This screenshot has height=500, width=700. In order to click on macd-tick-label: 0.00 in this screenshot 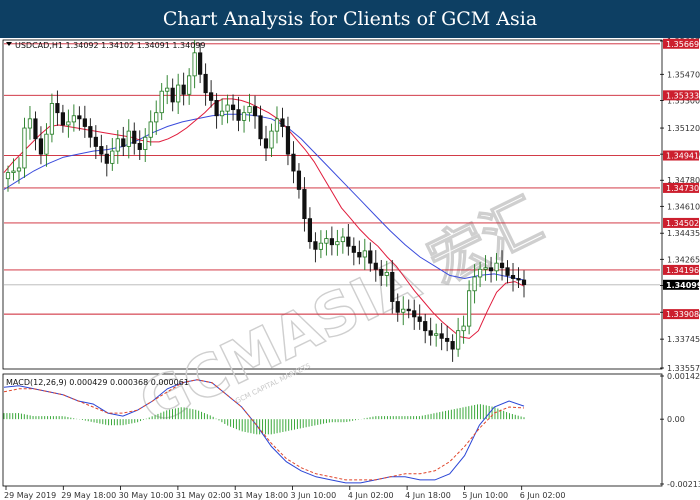, I will do `click(676, 419)`.